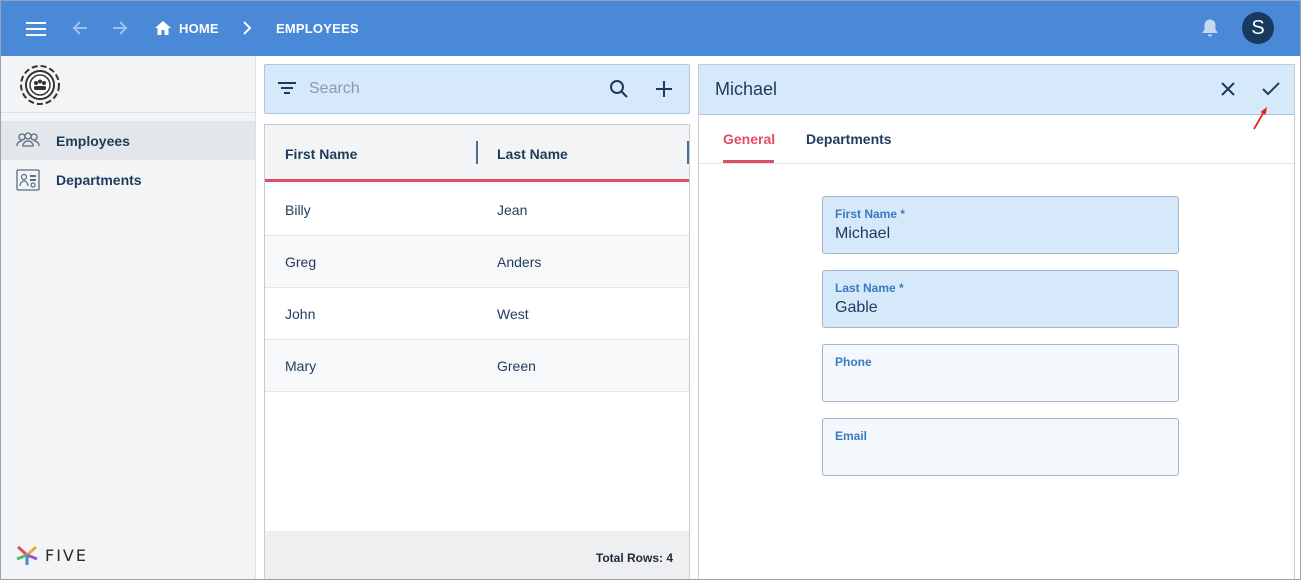  Describe the element at coordinates (863, 233) in the screenshot. I see `field-value: Michael` at that location.